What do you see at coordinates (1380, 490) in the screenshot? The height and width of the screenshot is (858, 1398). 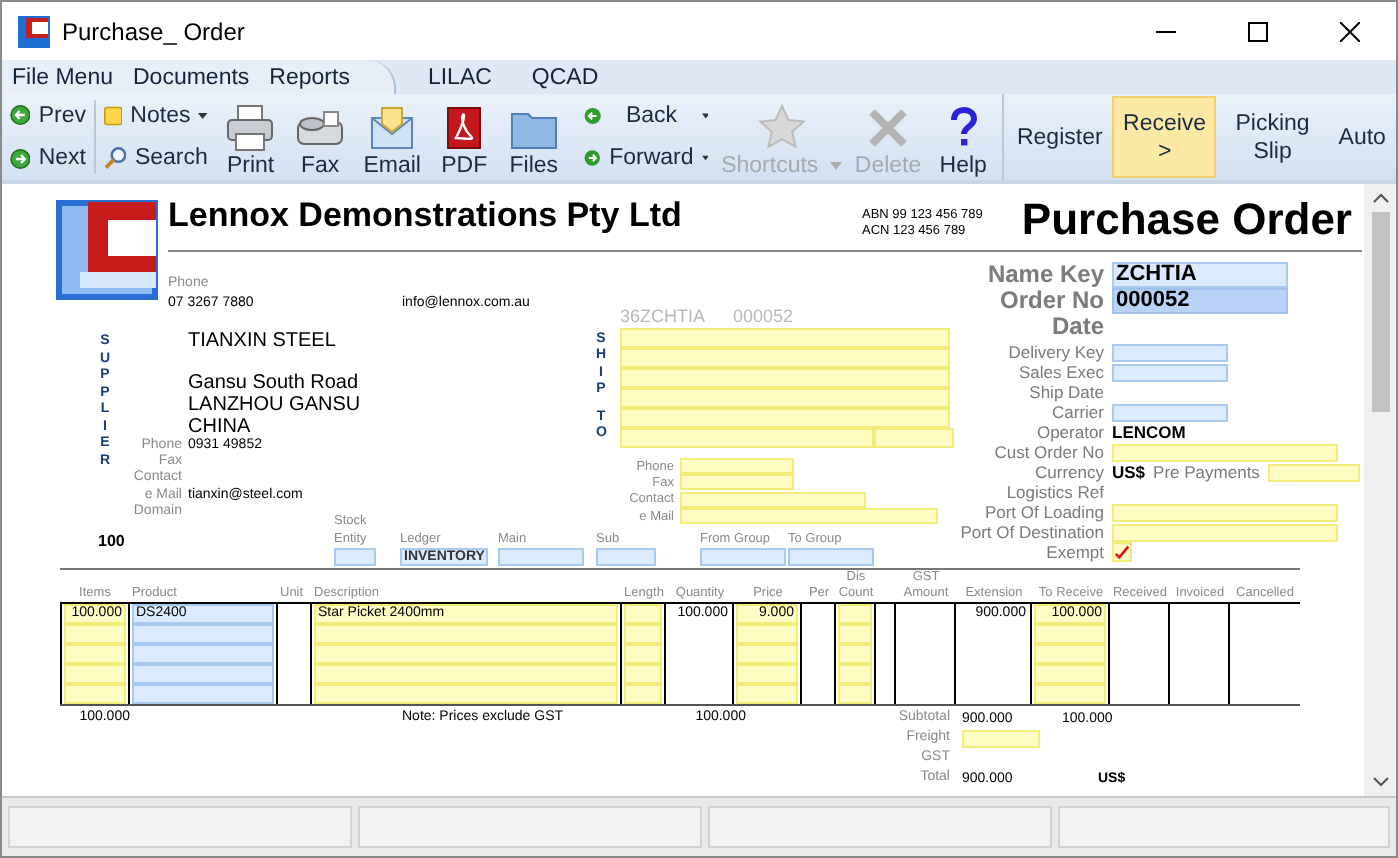 I see `vertical-scrollbar` at bounding box center [1380, 490].